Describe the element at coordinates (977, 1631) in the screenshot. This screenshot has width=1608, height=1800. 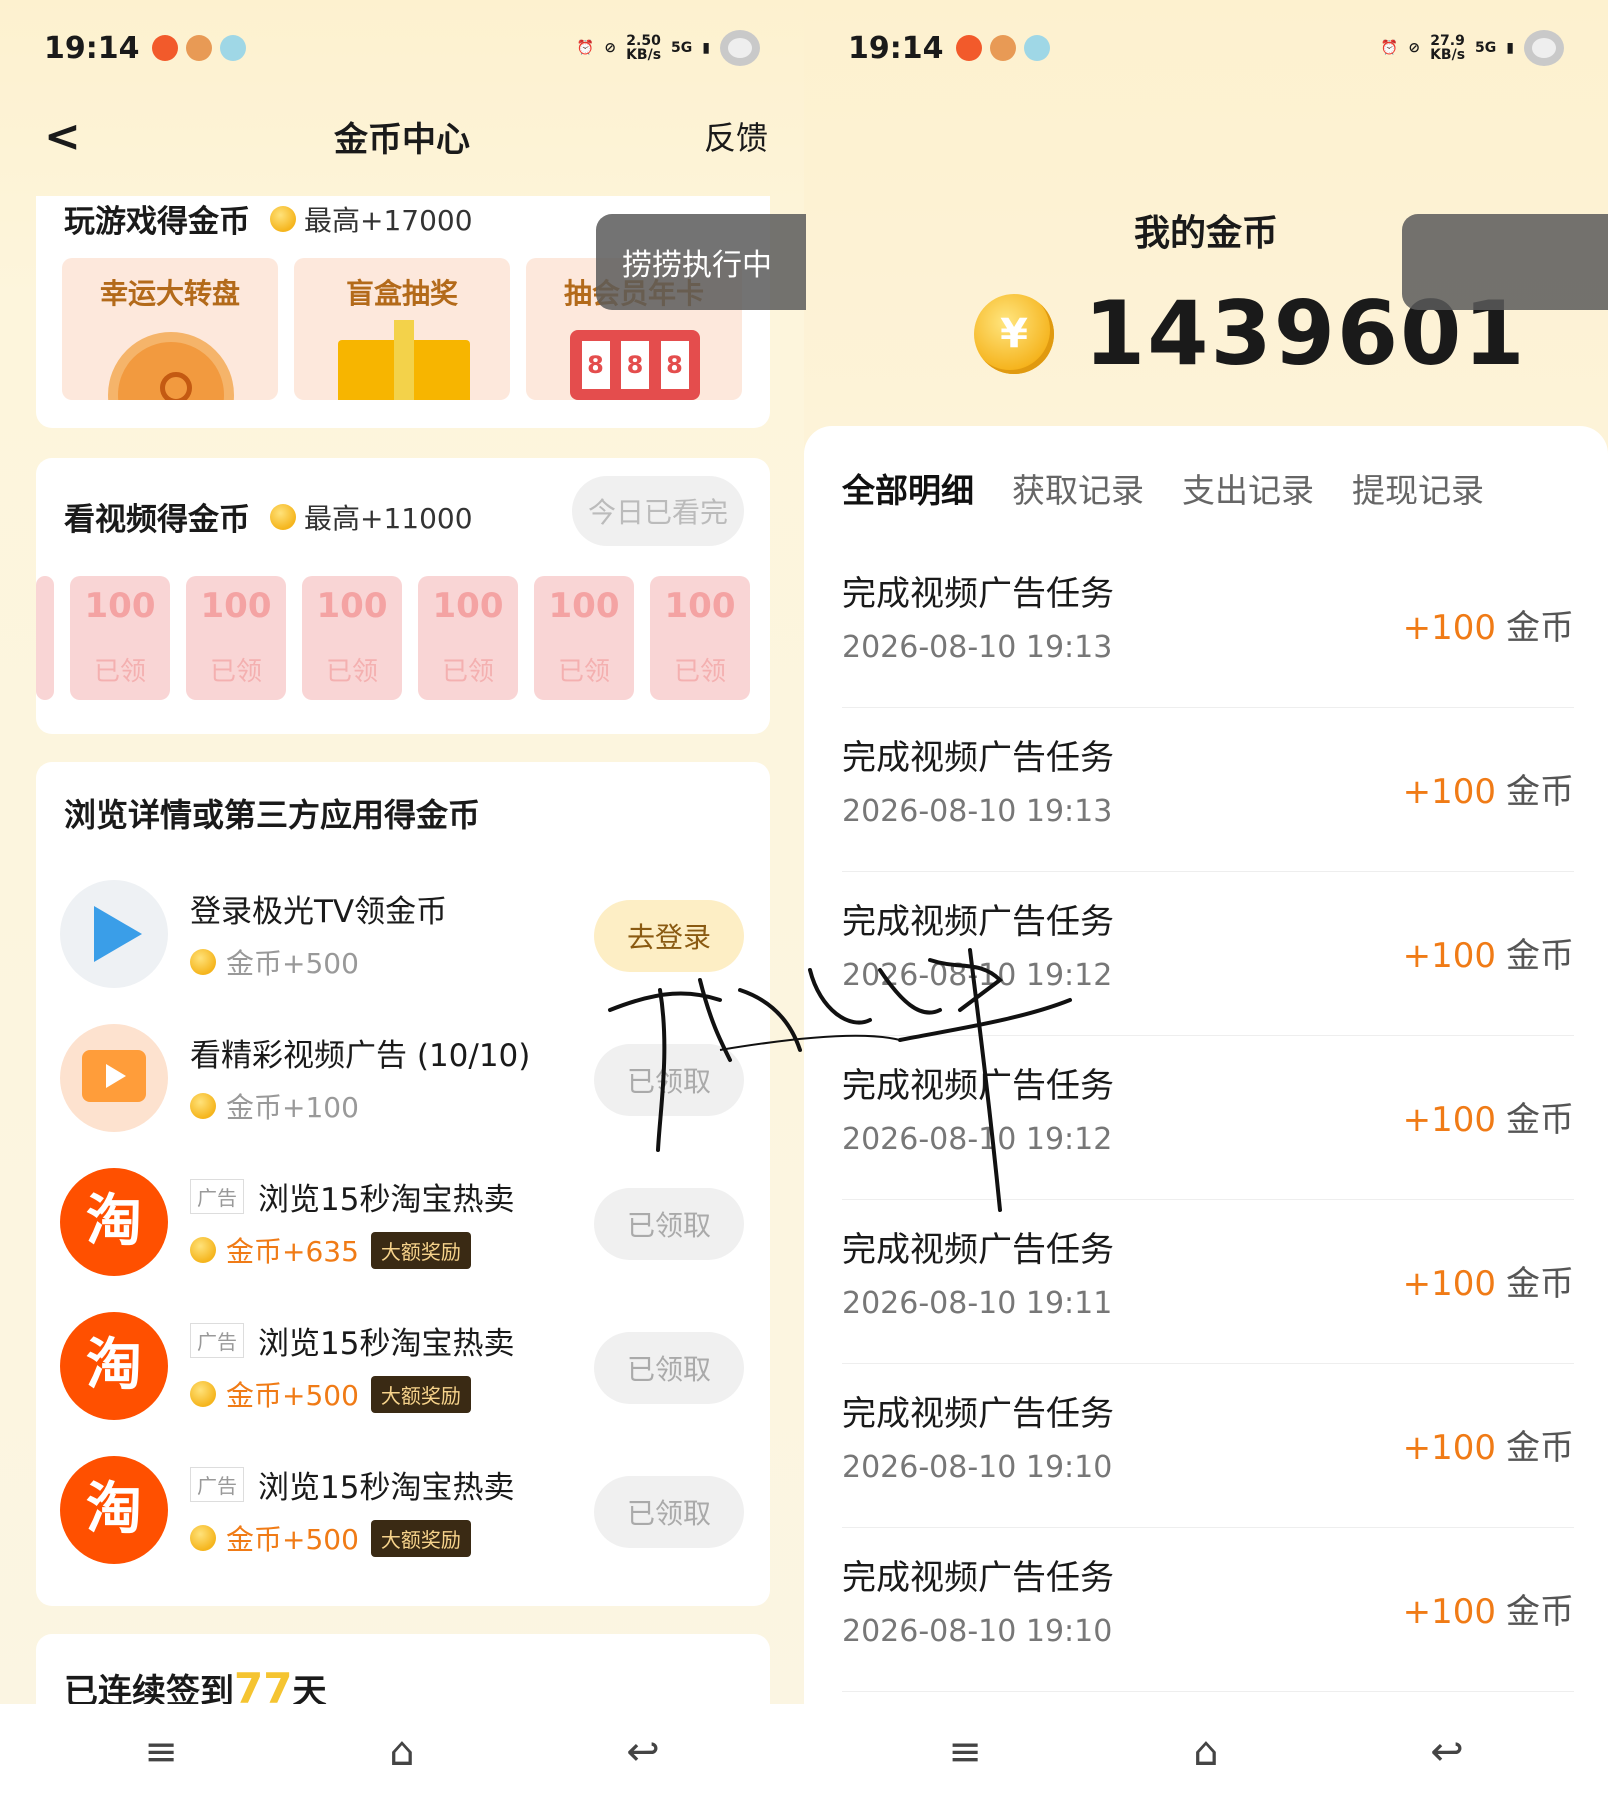
I see `record-date: 2026-08-10 19:10` at that location.